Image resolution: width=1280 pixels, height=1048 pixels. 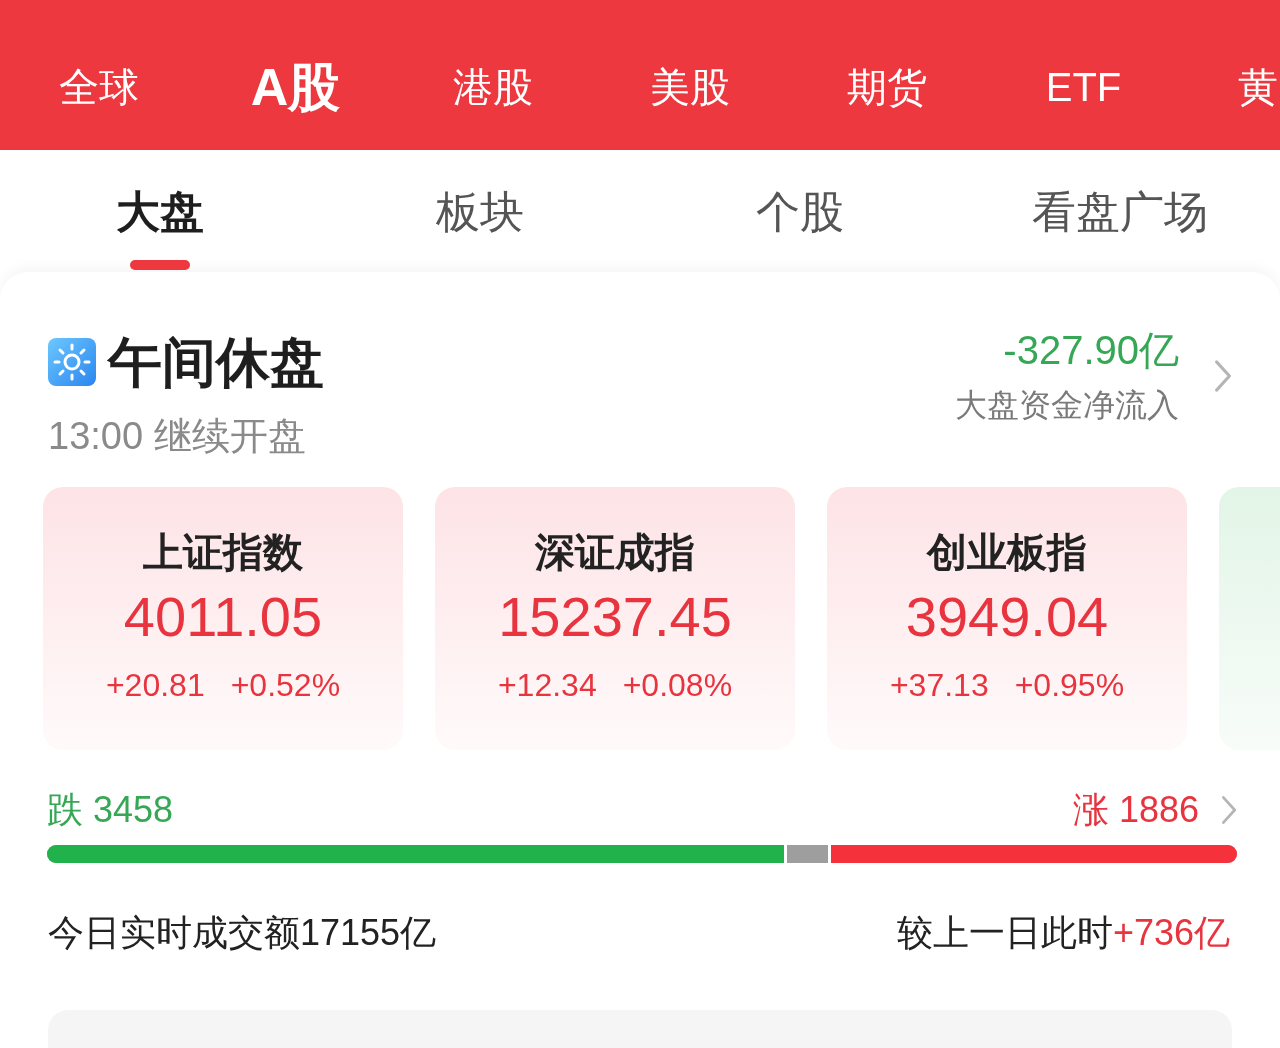 I want to click on turnover-text: 今日实时成交额17155亿, so click(x=242, y=933).